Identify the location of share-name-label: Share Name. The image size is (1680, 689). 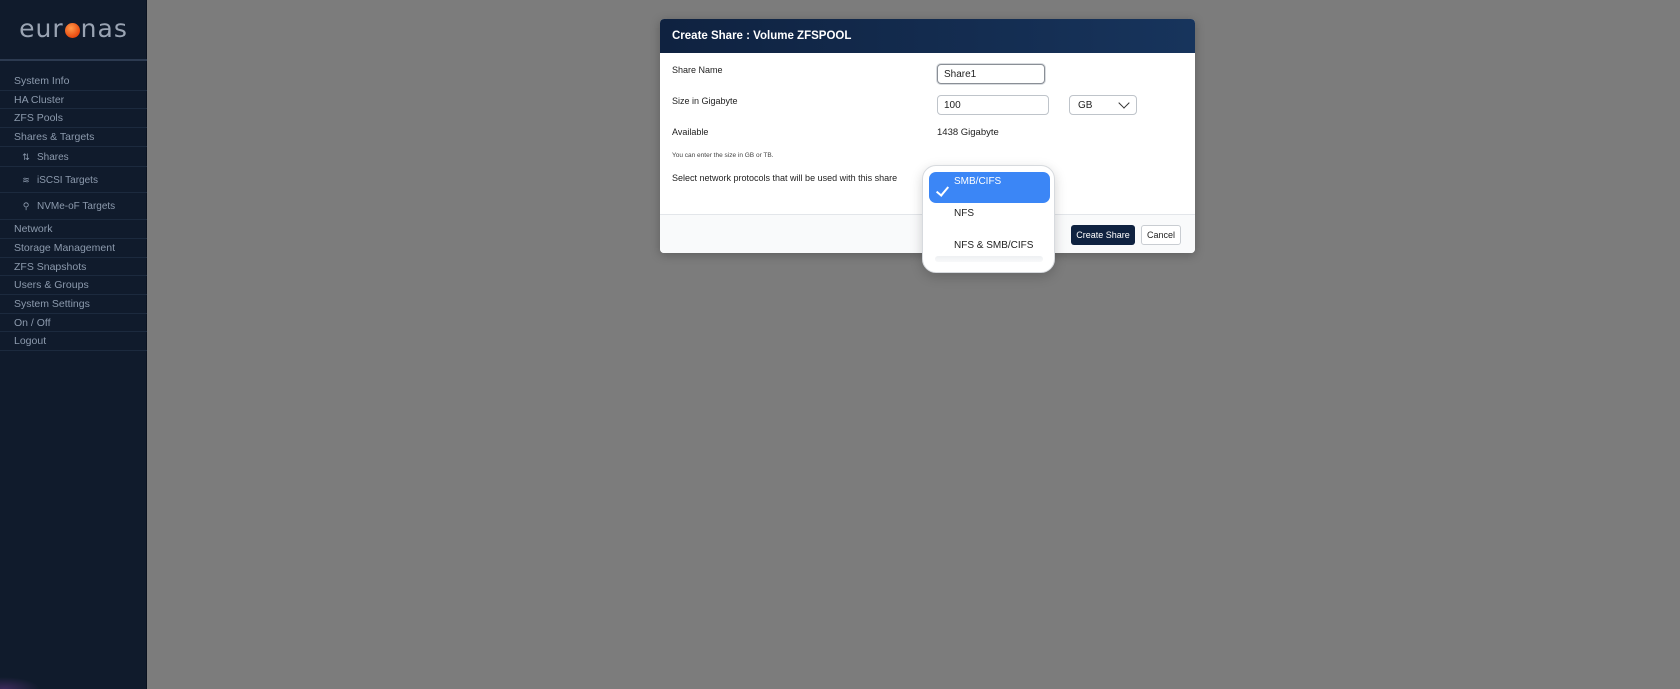
(697, 70).